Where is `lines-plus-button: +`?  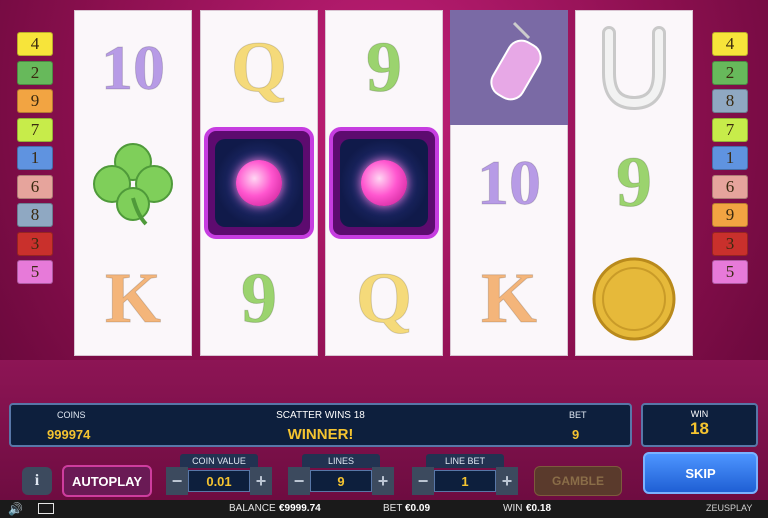 lines-plus-button: + is located at coordinates (383, 481).